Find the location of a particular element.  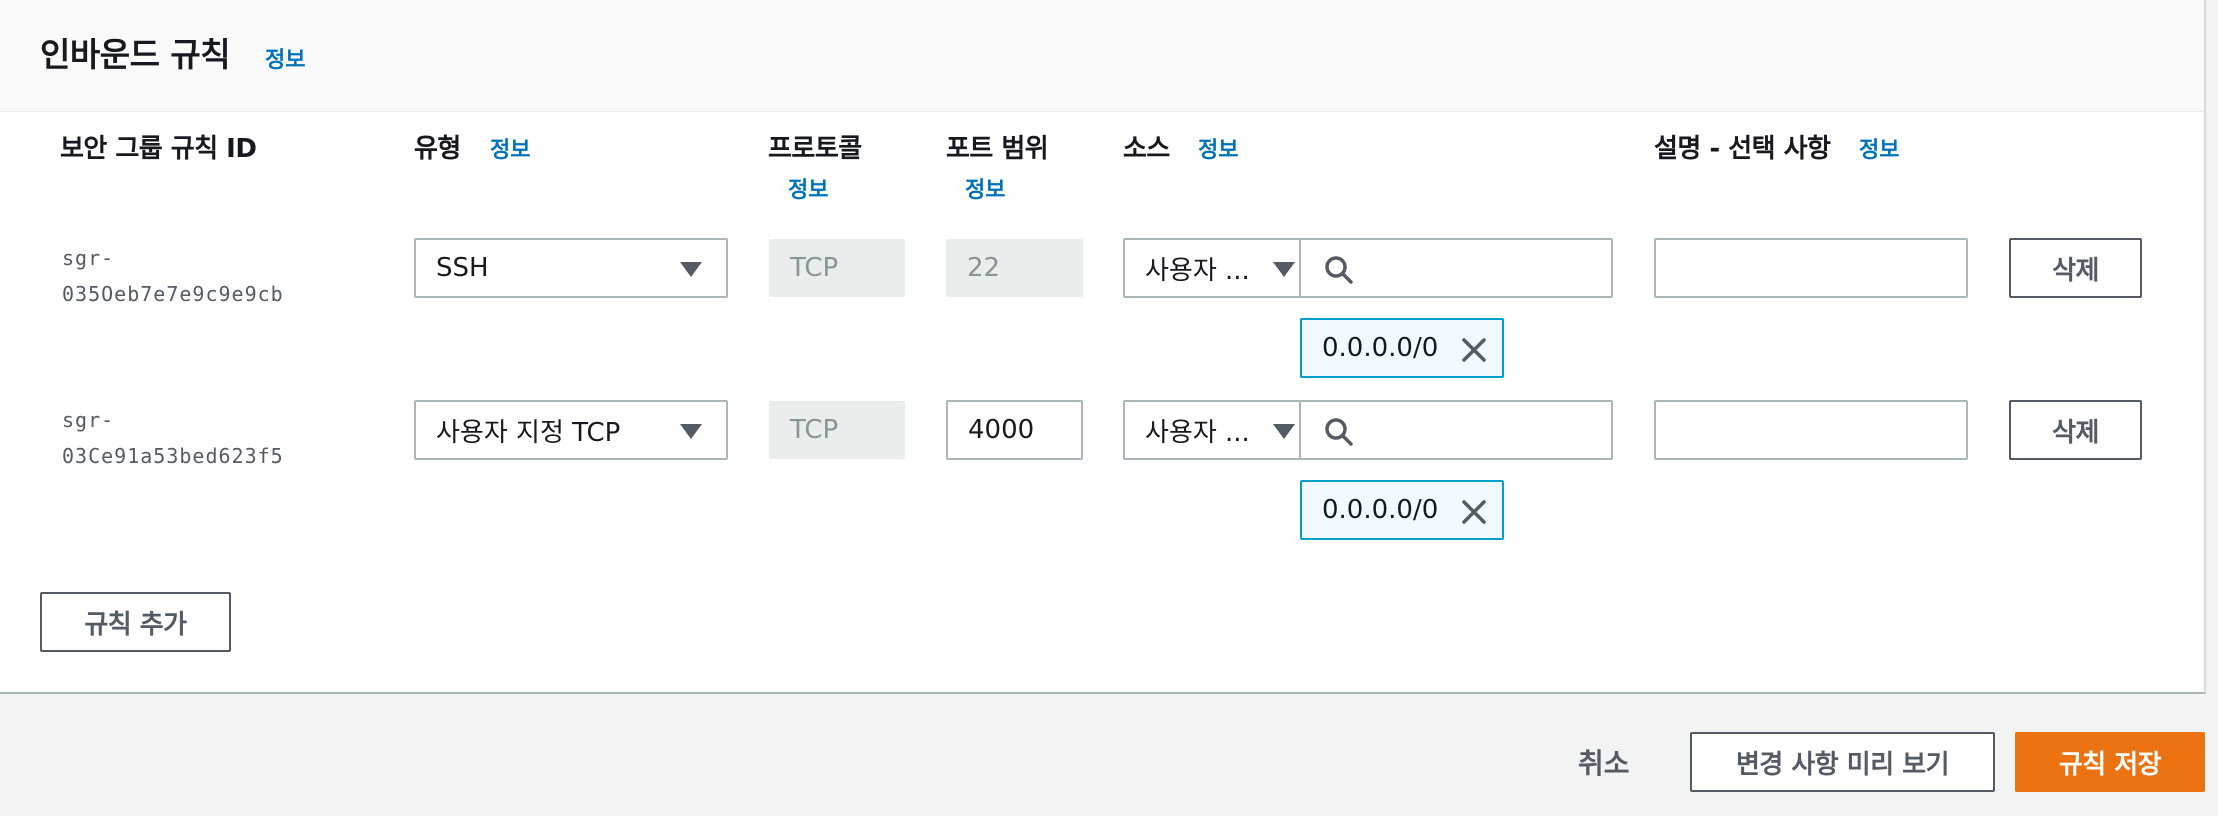

panel-header: 인바운드 규칙 정보 is located at coordinates (1102, 56).